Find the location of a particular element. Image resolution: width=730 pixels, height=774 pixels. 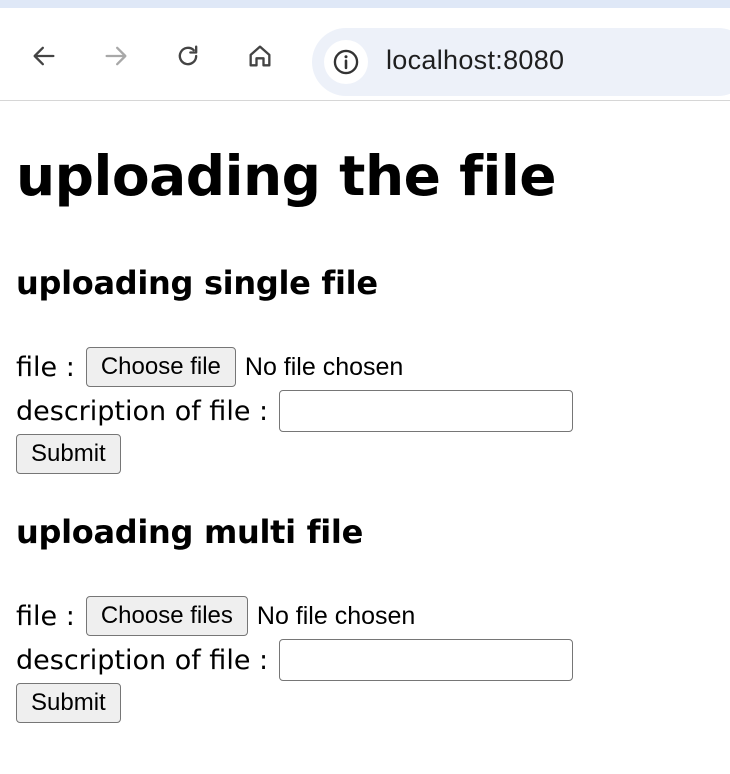

forward-arrow-icon is located at coordinates (116, 56).